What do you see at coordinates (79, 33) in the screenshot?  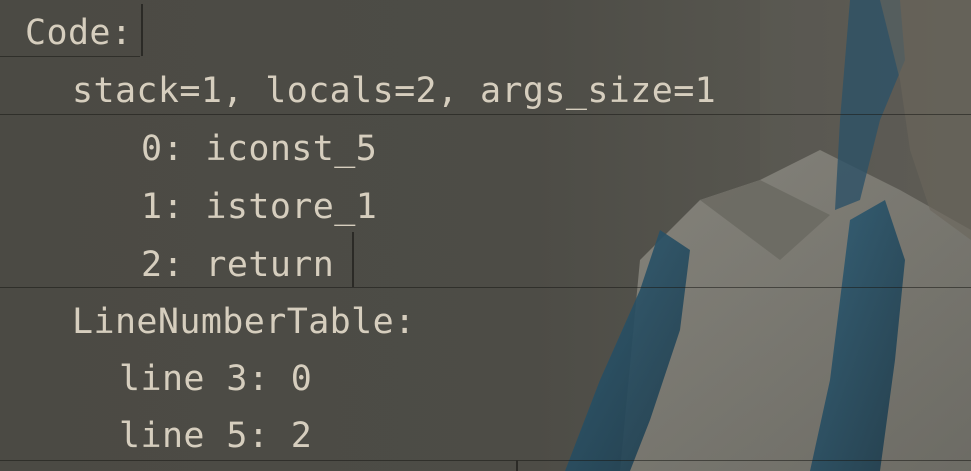 I see `code-header: Code:` at bounding box center [79, 33].